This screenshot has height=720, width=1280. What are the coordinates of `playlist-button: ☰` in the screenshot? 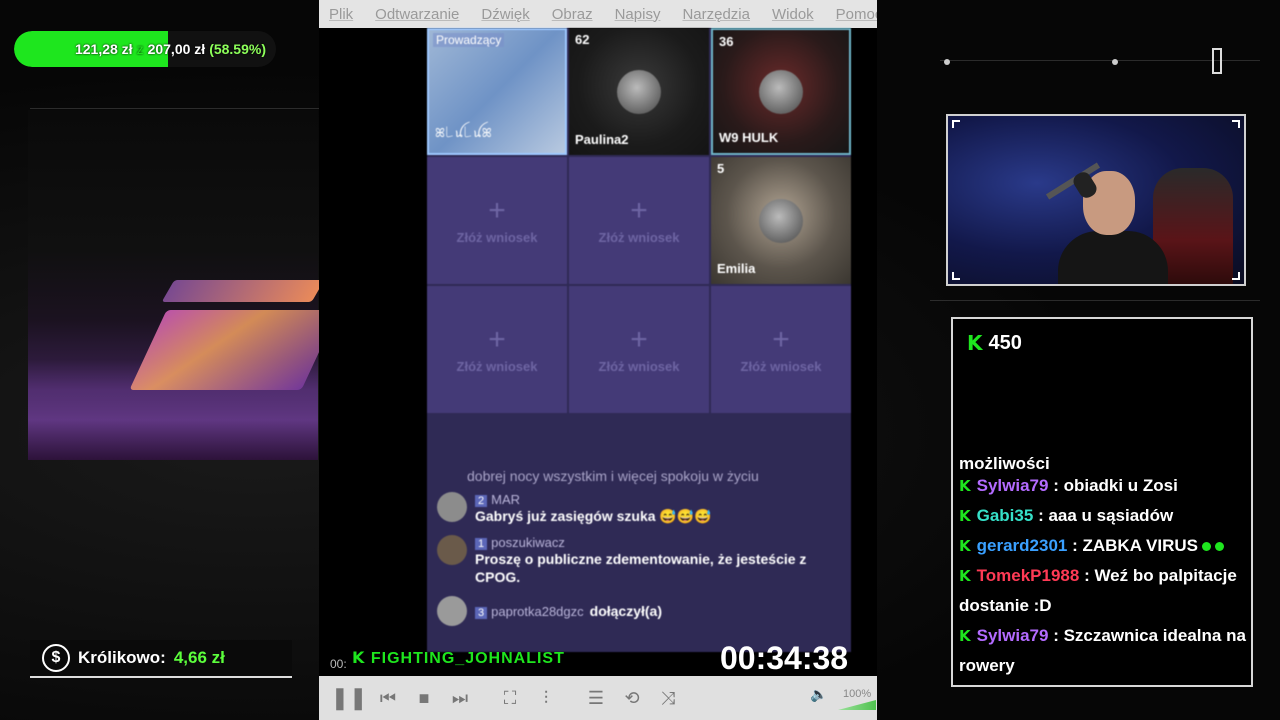 It's located at (596, 698).